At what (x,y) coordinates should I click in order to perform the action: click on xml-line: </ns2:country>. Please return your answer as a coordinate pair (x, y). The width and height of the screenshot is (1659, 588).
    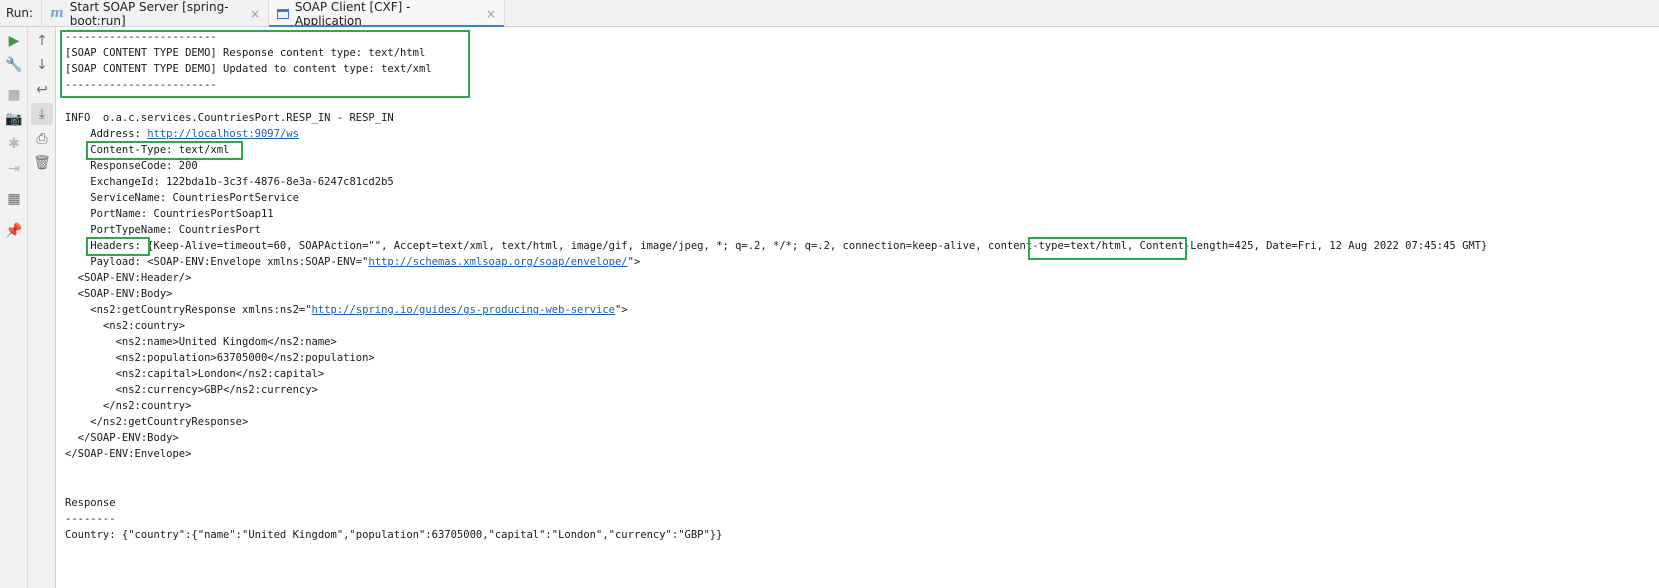
    Looking at the image, I should click on (128, 406).